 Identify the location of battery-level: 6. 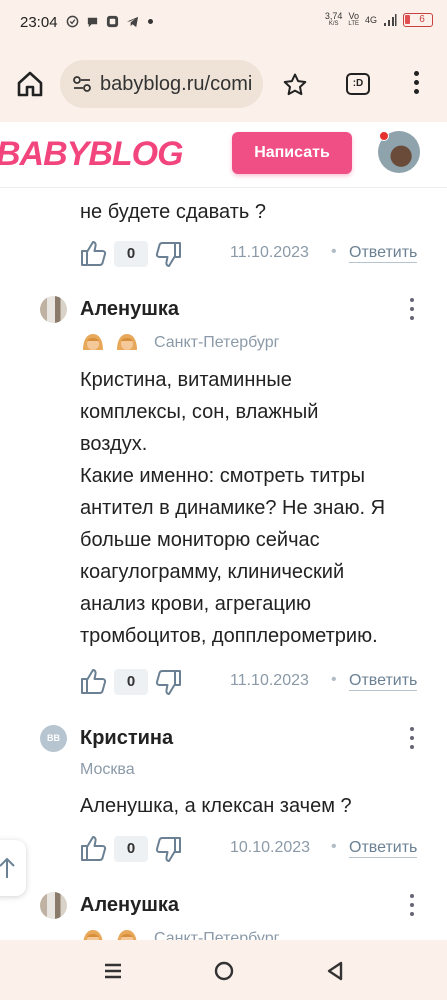
(422, 19).